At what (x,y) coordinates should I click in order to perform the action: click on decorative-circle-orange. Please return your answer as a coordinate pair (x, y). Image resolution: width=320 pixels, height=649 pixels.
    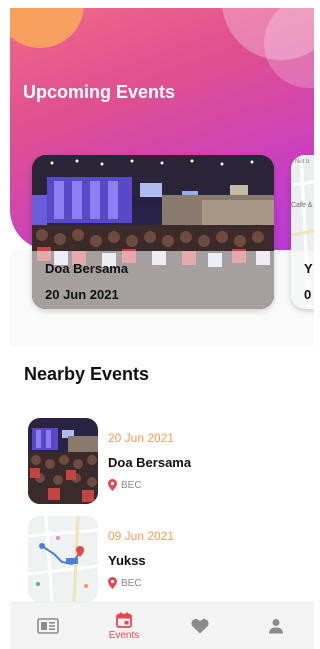
    Looking at the image, I should click on (47, 28).